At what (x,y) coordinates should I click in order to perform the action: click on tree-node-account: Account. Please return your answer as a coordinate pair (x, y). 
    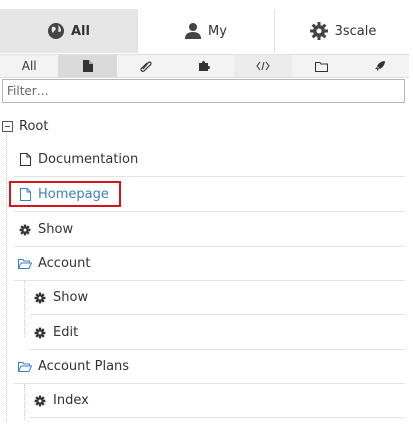
    Looking at the image, I should click on (209, 264).